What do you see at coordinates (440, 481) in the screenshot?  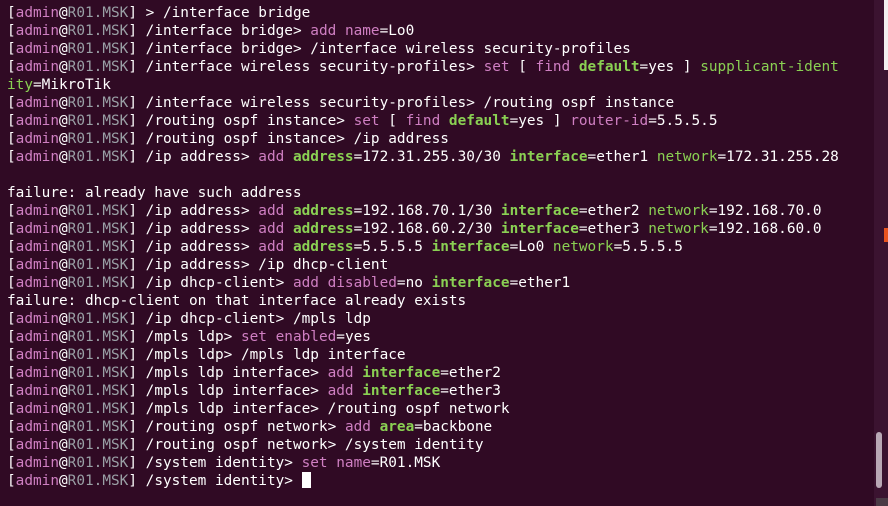 I see `terminal-line: [admin@R01.MSK] /system identity>` at bounding box center [440, 481].